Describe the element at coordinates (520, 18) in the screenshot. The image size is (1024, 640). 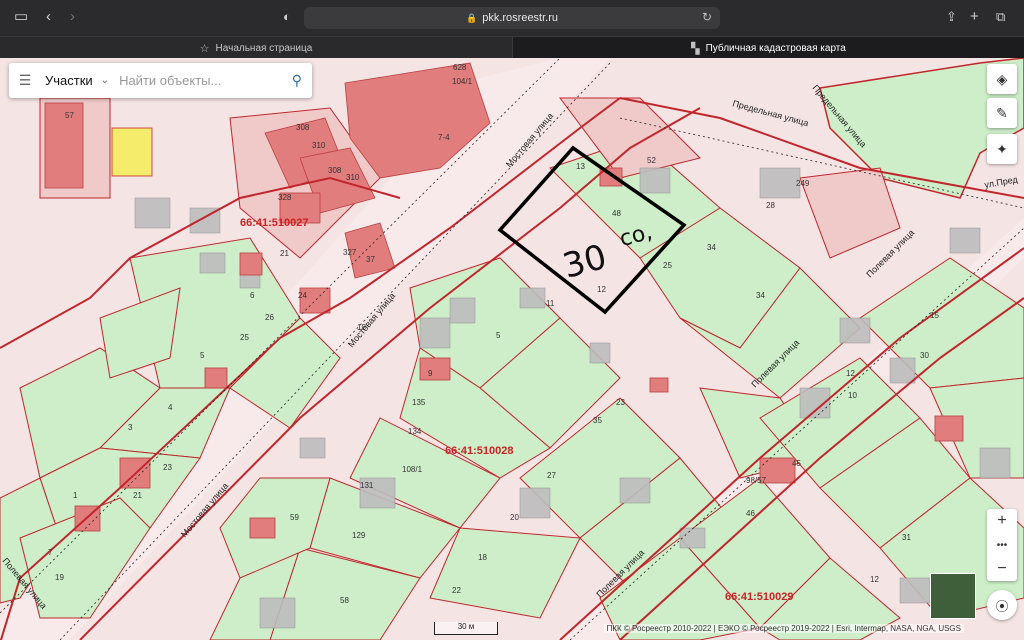
I see `url-text: pkk.rosreestr.ru` at that location.